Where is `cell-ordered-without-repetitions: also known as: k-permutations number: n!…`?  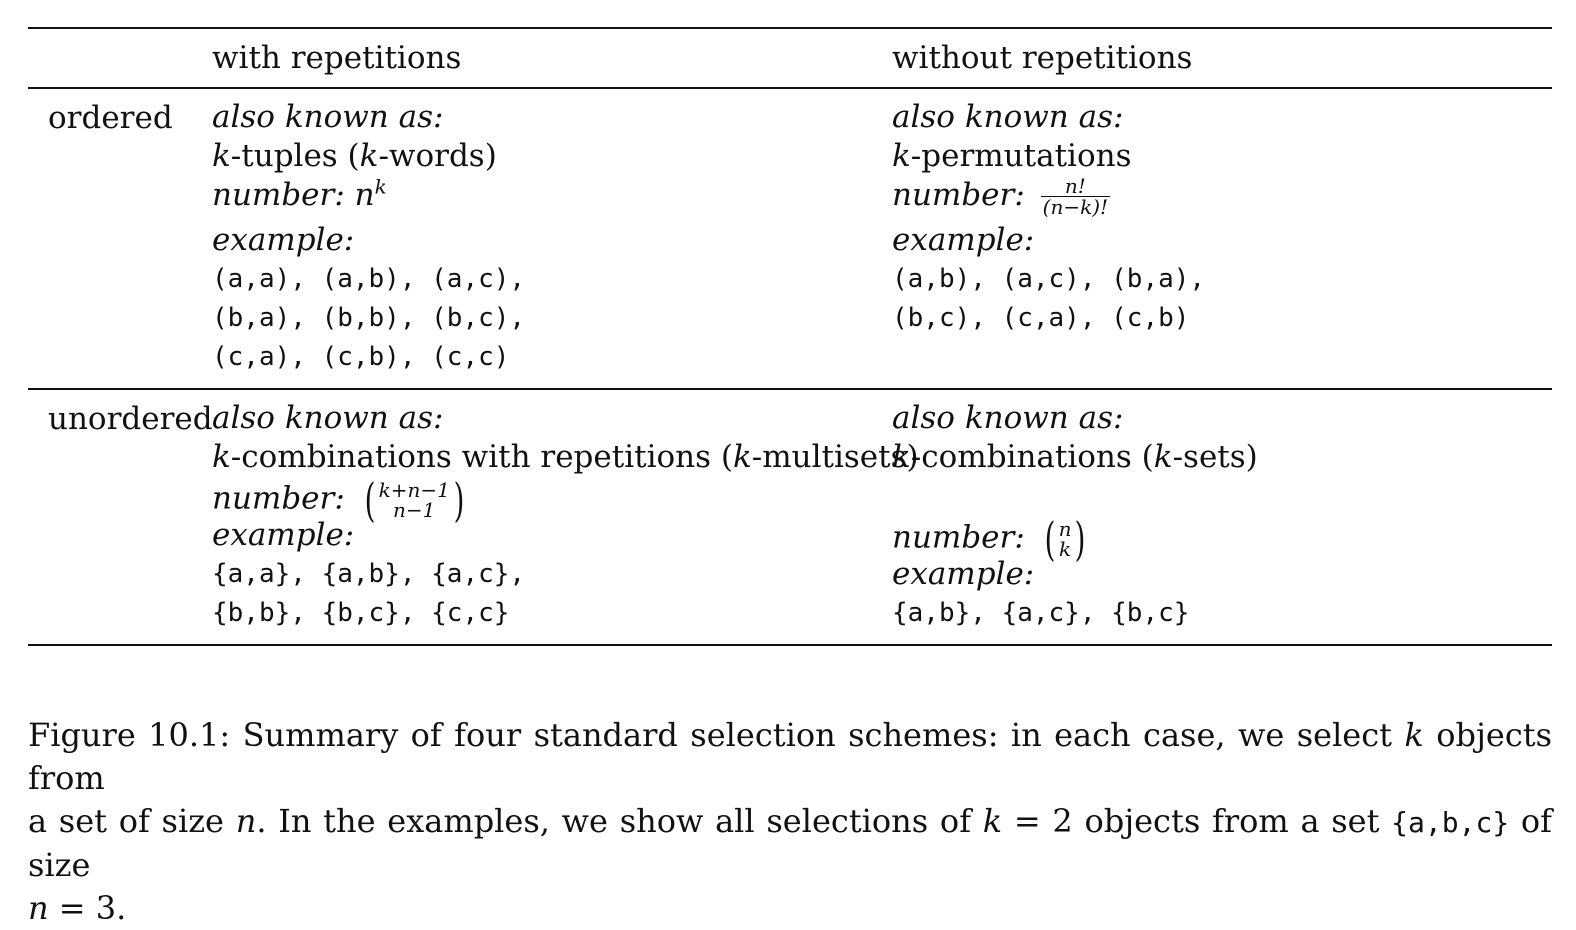
cell-ordered-without-repetitions: also known as: k-permutations number: n!… is located at coordinates (1048, 218).